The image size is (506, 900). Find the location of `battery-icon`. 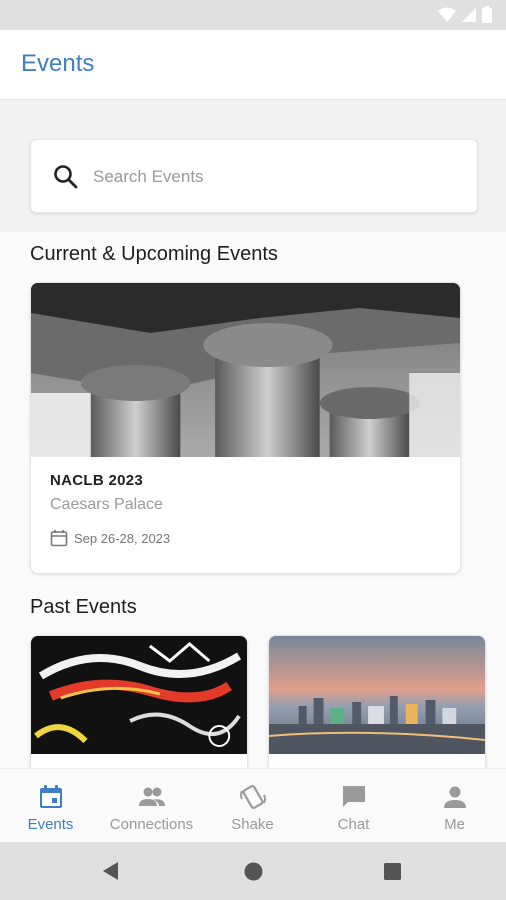

battery-icon is located at coordinates (487, 14).